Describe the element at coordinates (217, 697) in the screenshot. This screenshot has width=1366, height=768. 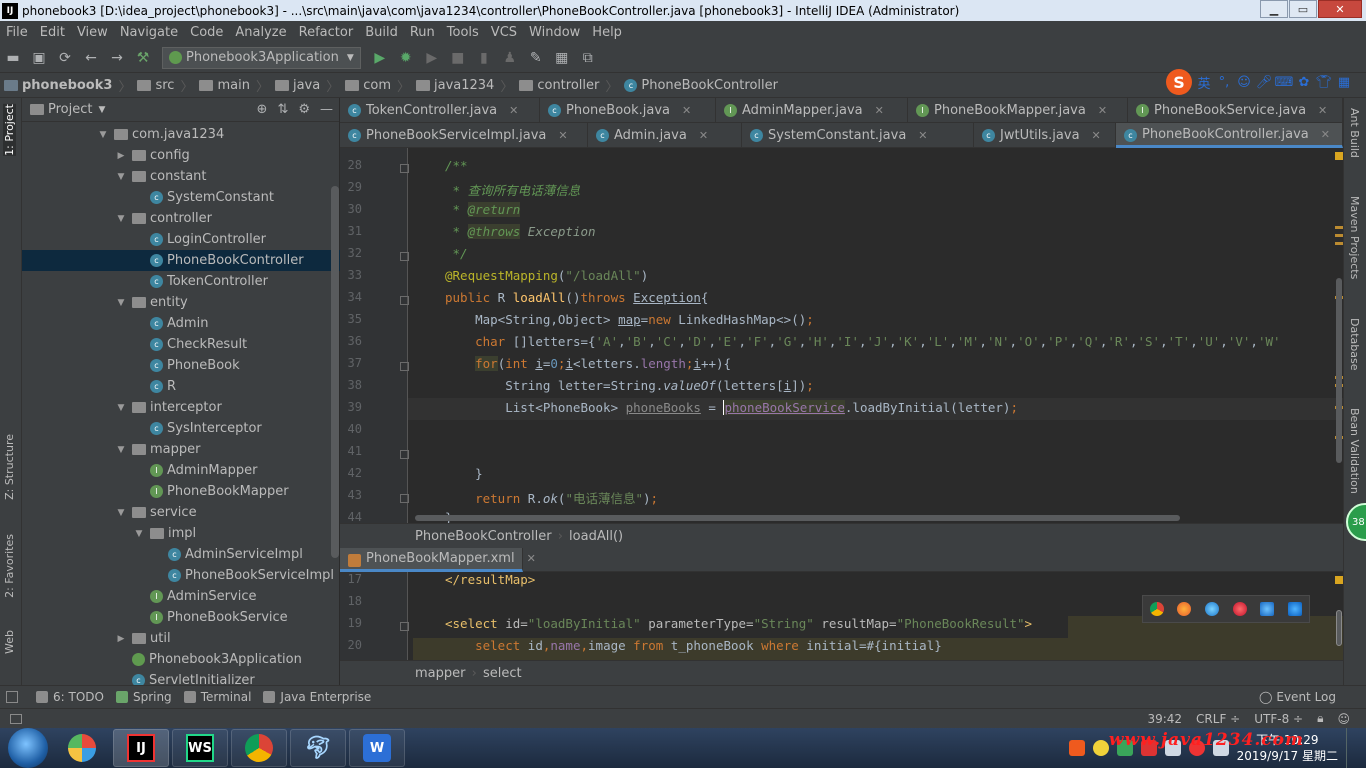
I see `tool-window-button: Terminal` at that location.